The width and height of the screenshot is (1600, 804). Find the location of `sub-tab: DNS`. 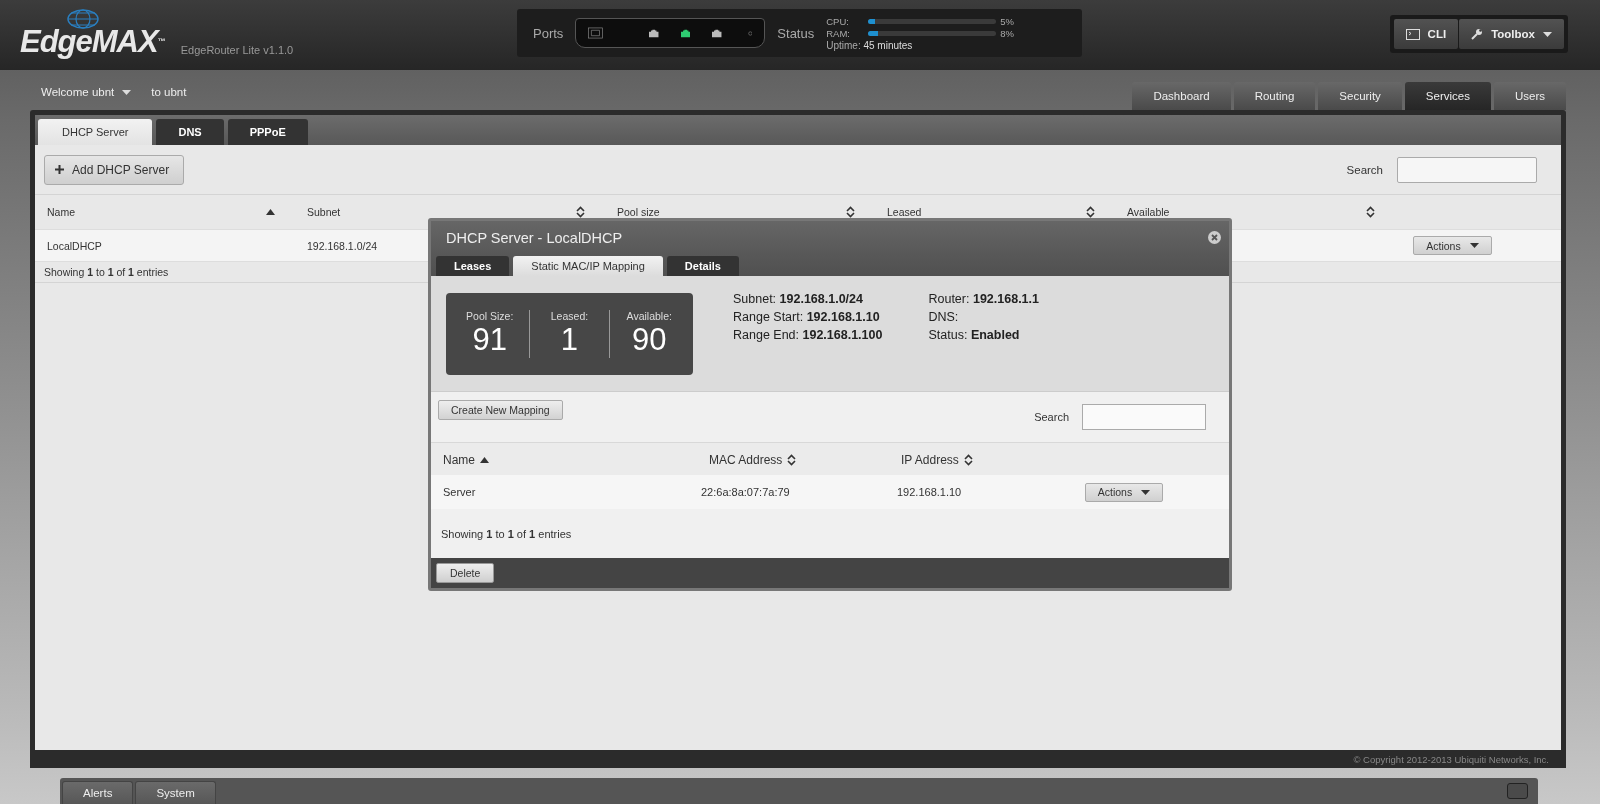

sub-tab: DNS is located at coordinates (190, 132).